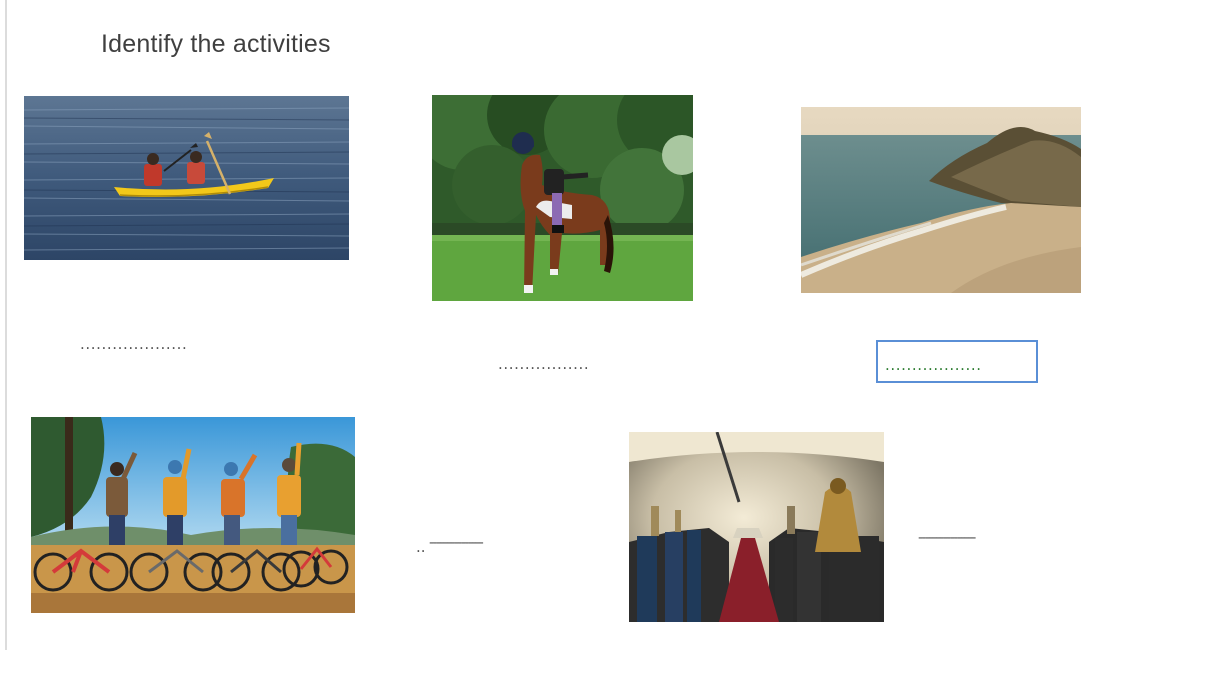 Image resolution: width=1217 pixels, height=677 pixels. Describe the element at coordinates (947, 538) in the screenshot. I see `answer-line-museum: ----------------` at that location.